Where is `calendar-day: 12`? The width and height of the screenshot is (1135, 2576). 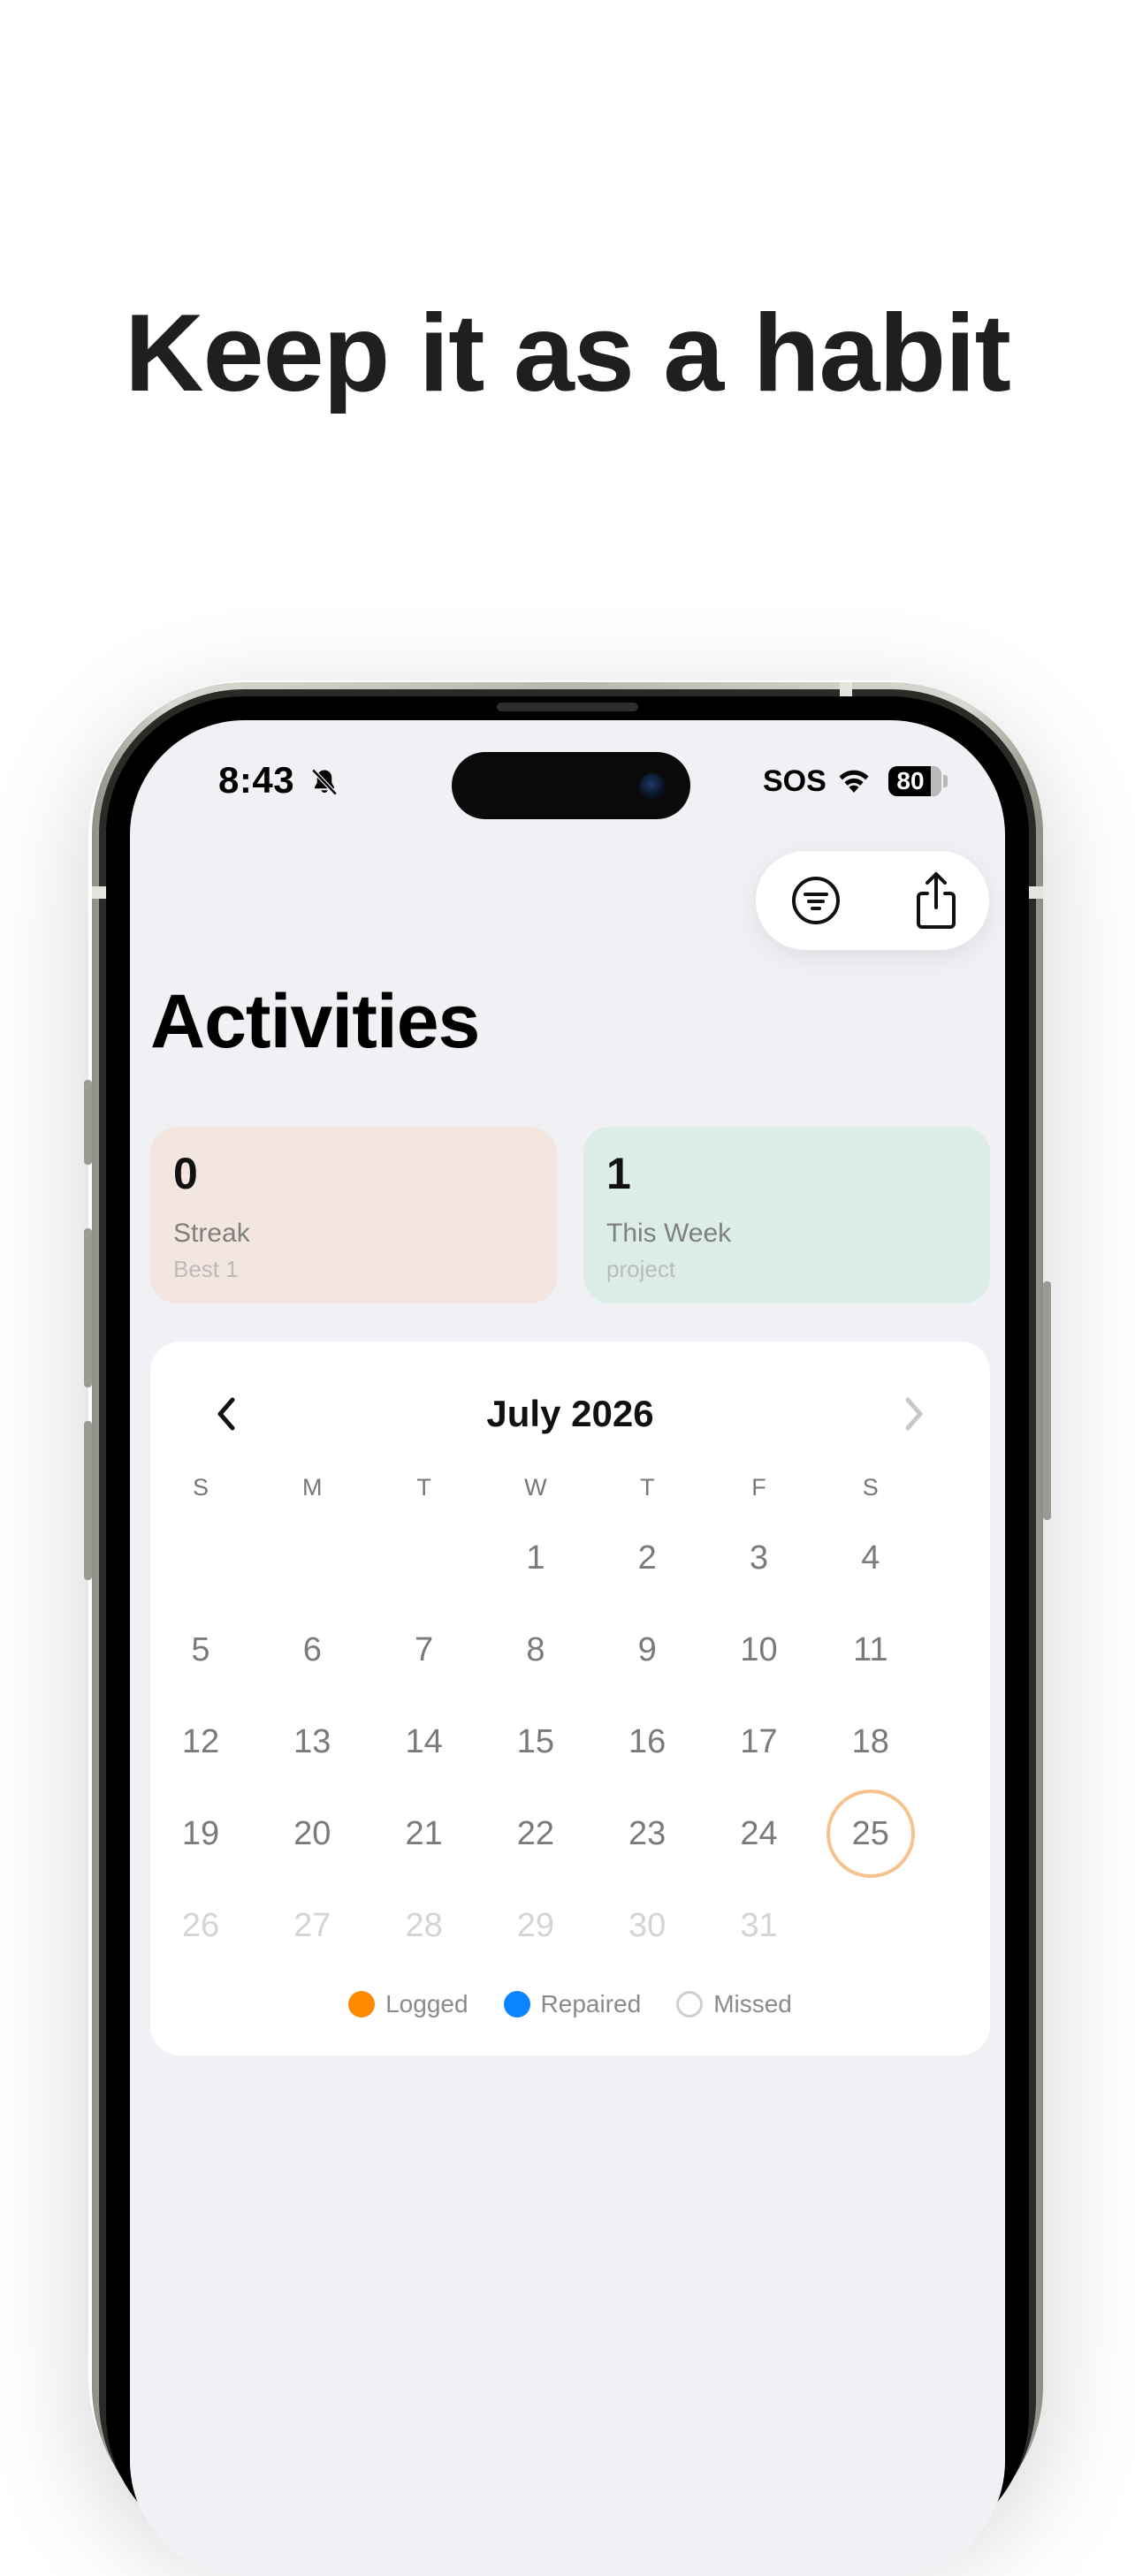
calendar-day: 12 is located at coordinates (200, 1742).